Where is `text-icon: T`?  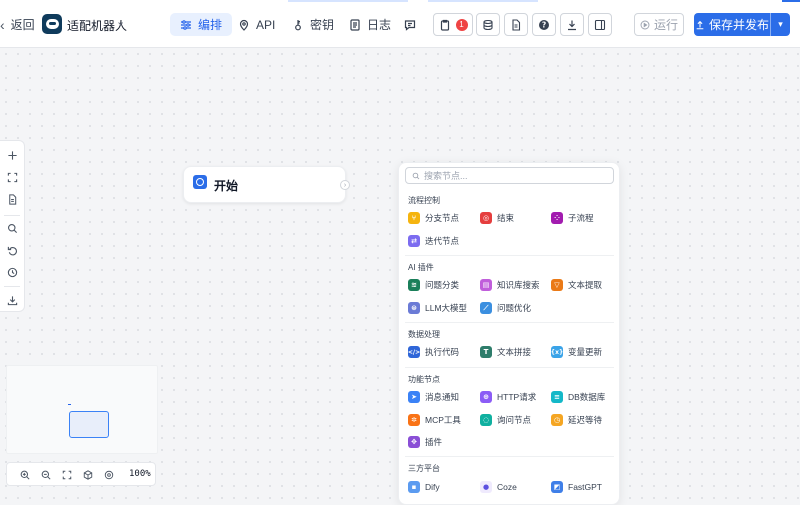
text-icon: T is located at coordinates (486, 352).